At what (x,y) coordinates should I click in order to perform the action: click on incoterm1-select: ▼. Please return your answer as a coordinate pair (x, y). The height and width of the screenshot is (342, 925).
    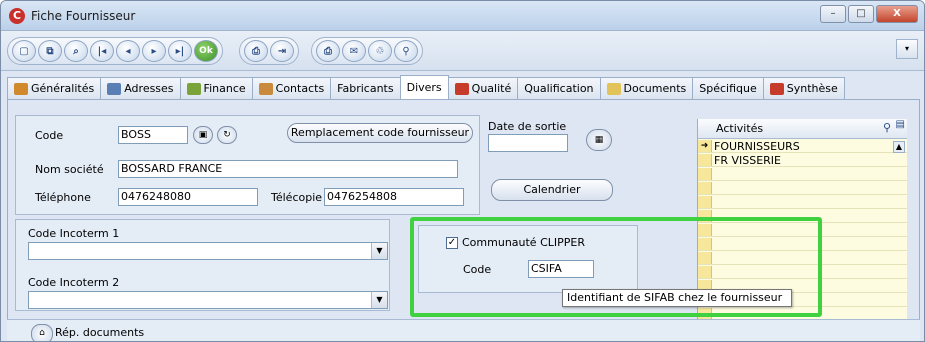
    Looking at the image, I should click on (208, 251).